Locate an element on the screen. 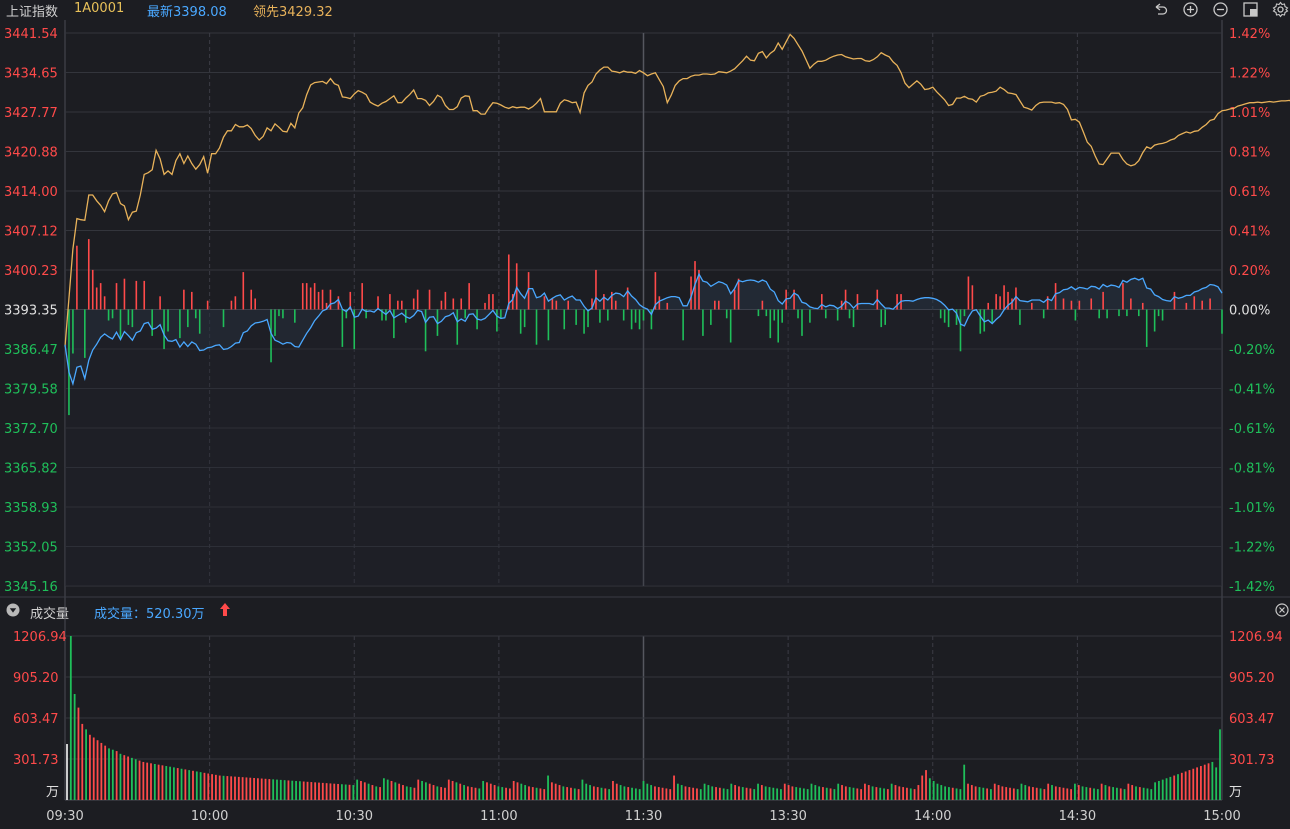 Image resolution: width=1290 pixels, height=829 pixels. y-tick-label-left: 3358.93 is located at coordinates (31, 508).